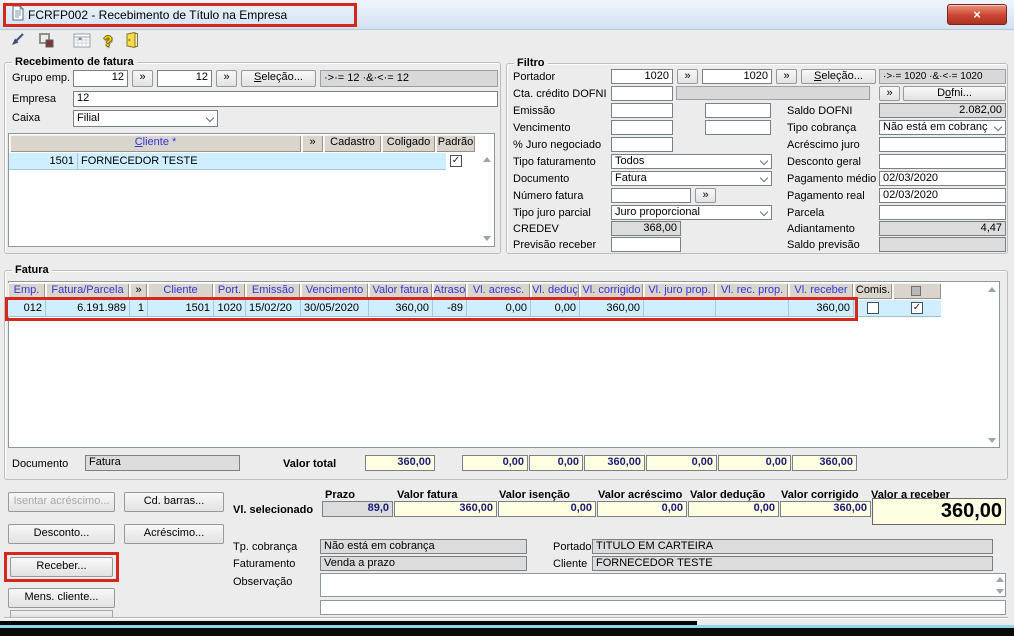 The width and height of the screenshot is (1014, 636). What do you see at coordinates (942, 144) in the screenshot?
I see `acrescimo-juro-input` at bounding box center [942, 144].